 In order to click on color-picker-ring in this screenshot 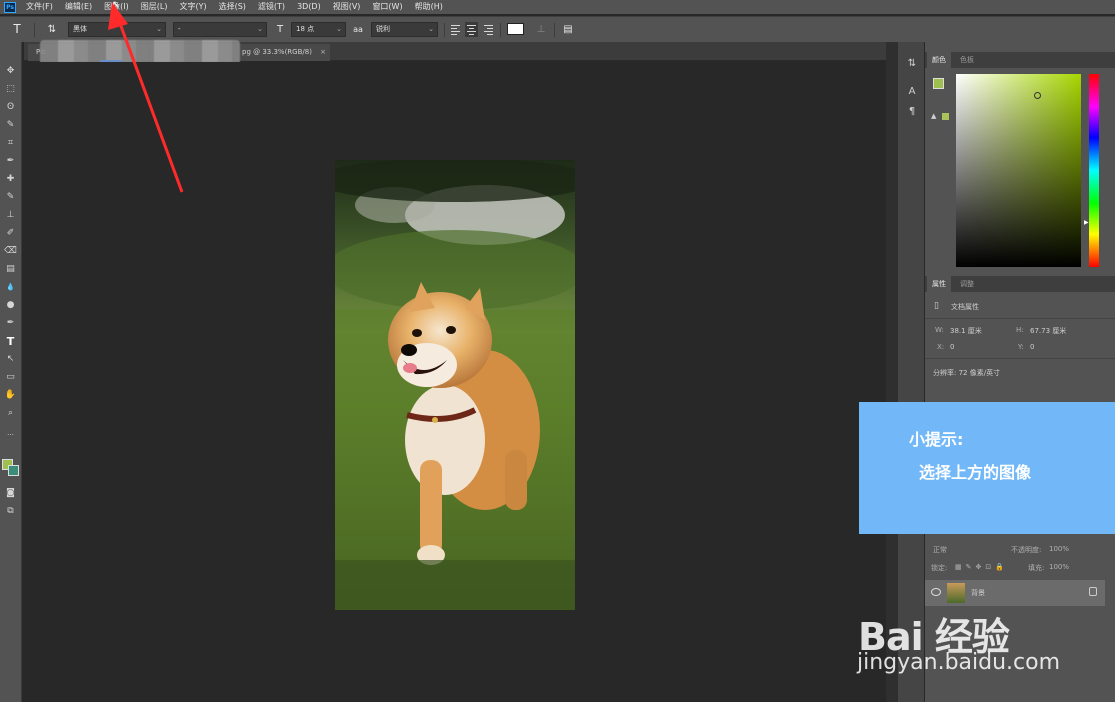, I will do `click(1037, 95)`.